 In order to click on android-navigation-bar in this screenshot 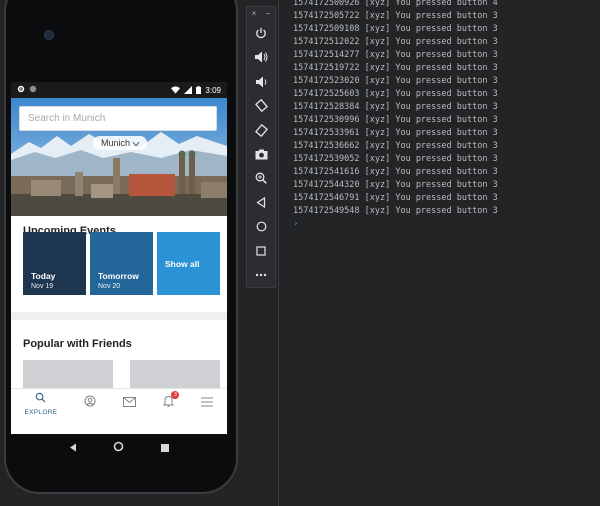, I will do `click(119, 448)`.